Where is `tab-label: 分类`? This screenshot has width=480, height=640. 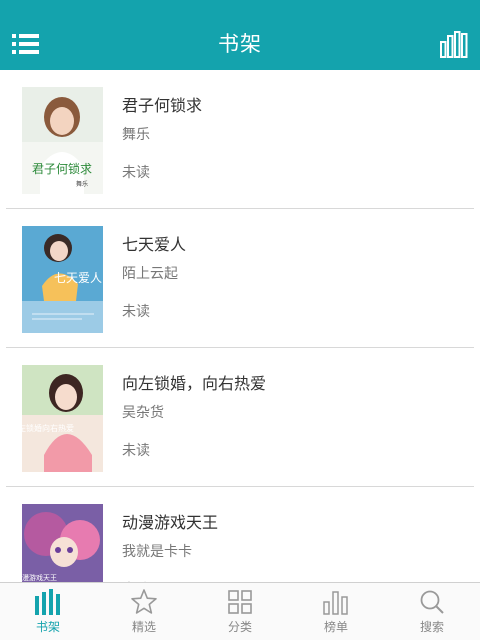
tab-label: 分类 is located at coordinates (239, 627).